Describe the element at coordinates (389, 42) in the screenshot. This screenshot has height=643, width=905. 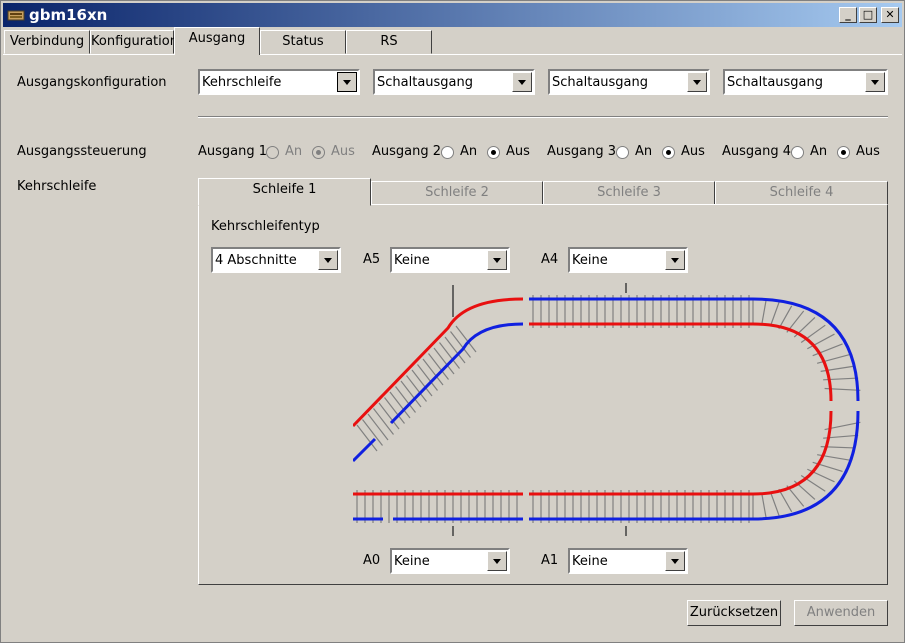
I see `tab-rs: RS` at that location.